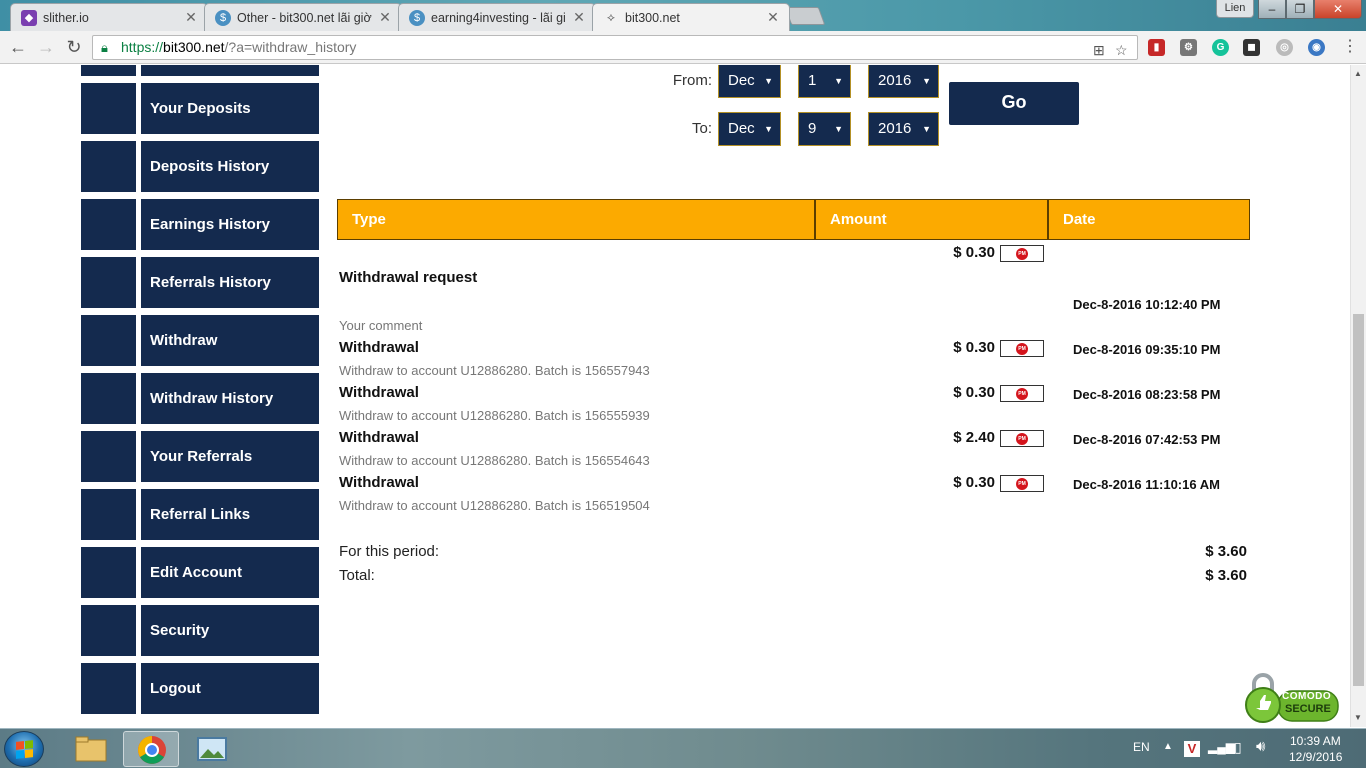 Image resolution: width=1366 pixels, height=773 pixels. Describe the element at coordinates (290, 47) in the screenshot. I see `url-path: /?a=withdraw_history` at that location.